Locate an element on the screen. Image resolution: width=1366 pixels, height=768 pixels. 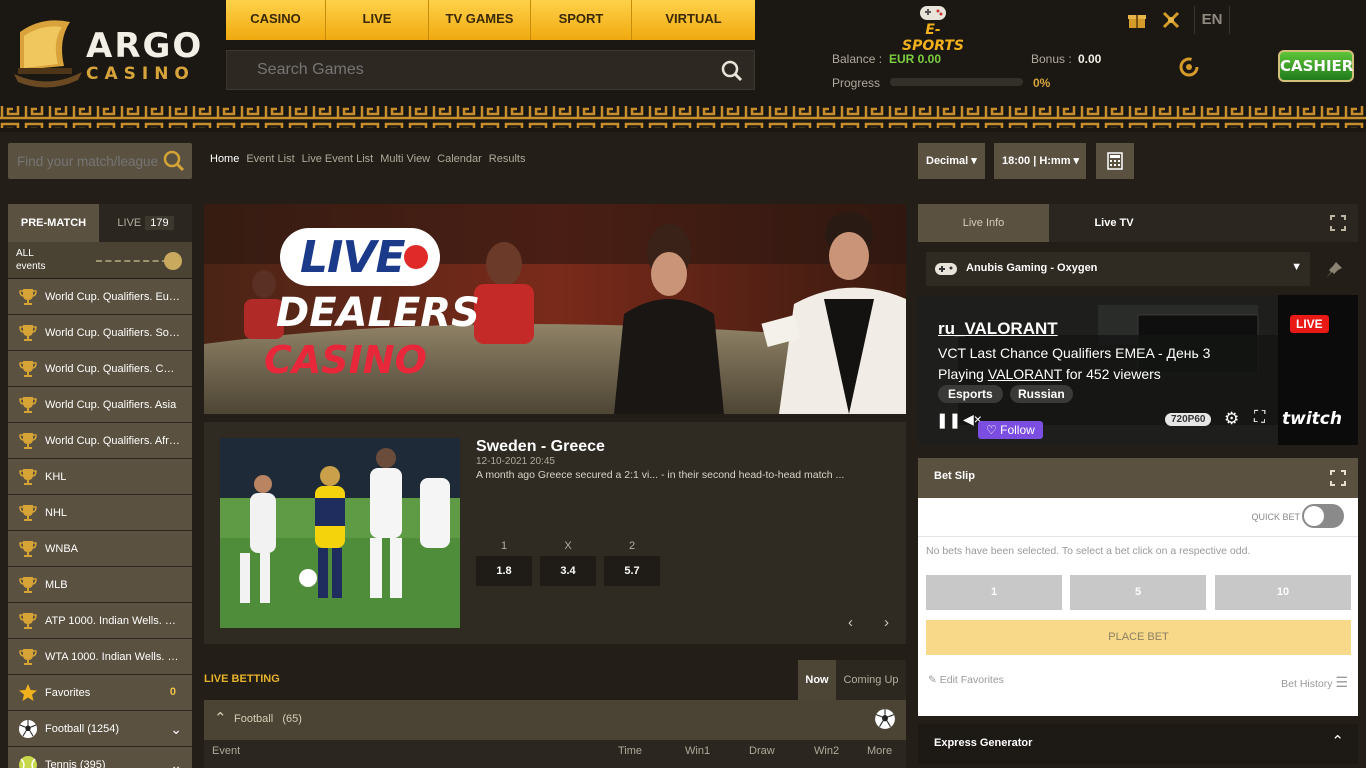
crumb-calendar: Calendar is located at coordinates (459, 159).